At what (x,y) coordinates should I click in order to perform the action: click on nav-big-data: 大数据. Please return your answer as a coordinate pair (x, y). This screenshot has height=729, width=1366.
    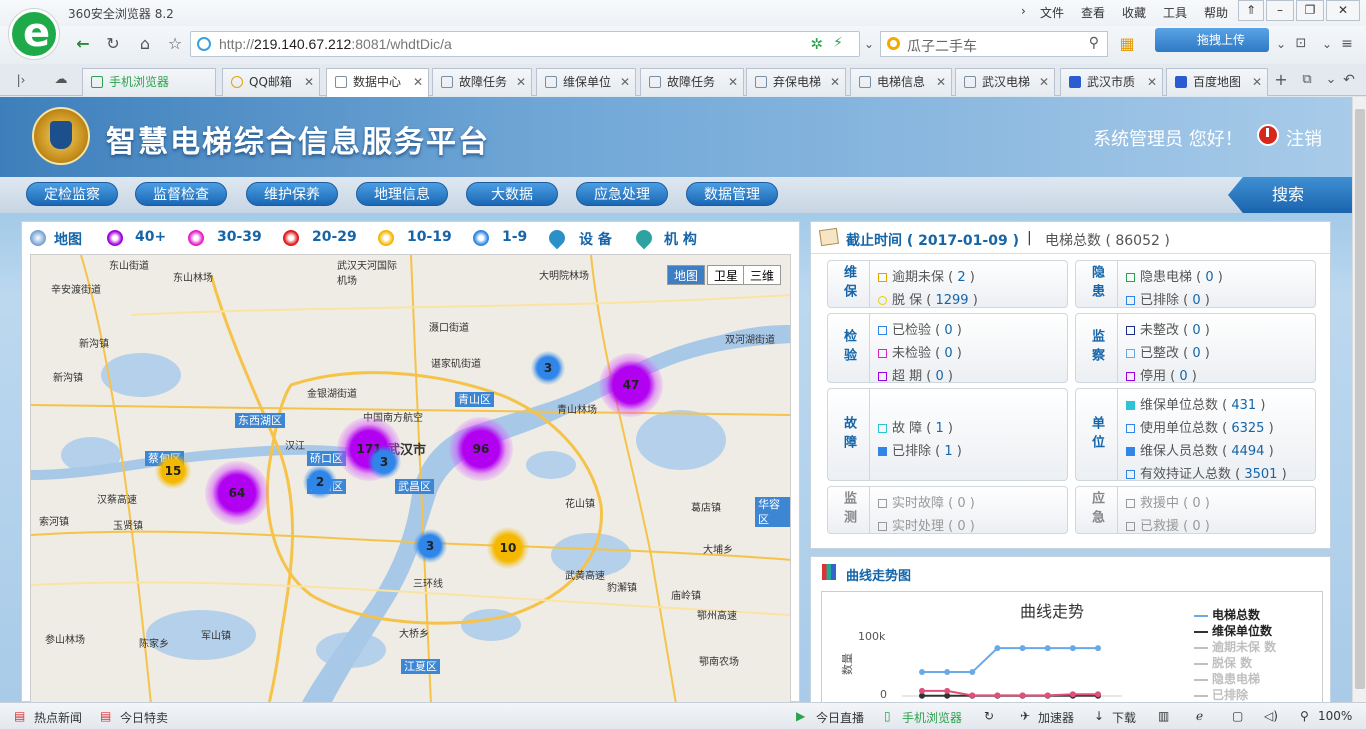
    Looking at the image, I should click on (512, 194).